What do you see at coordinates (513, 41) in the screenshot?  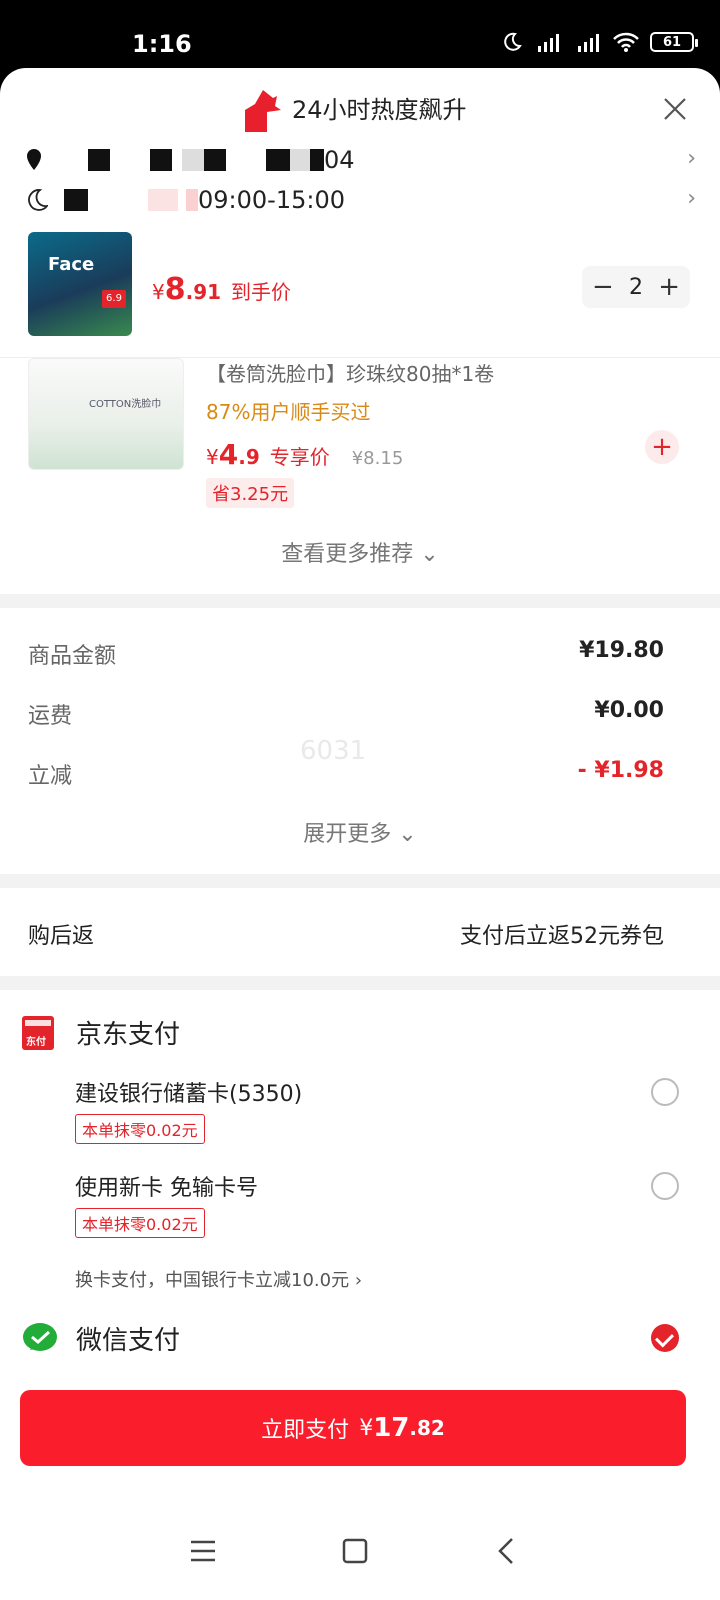 I see `moon-icon` at bounding box center [513, 41].